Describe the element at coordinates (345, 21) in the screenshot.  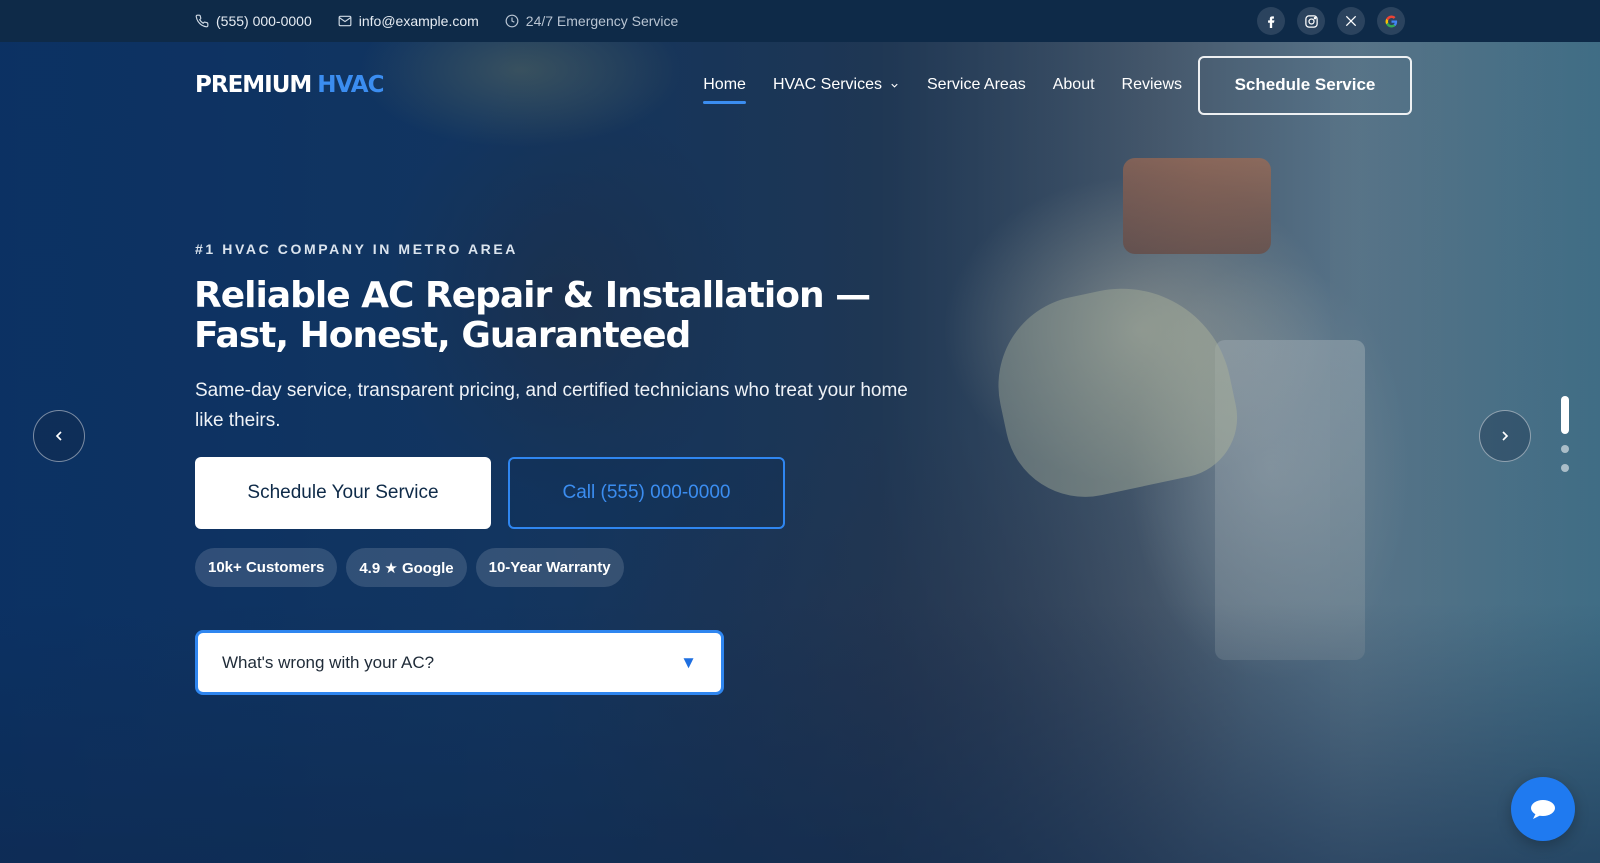
I see `mail-icon` at that location.